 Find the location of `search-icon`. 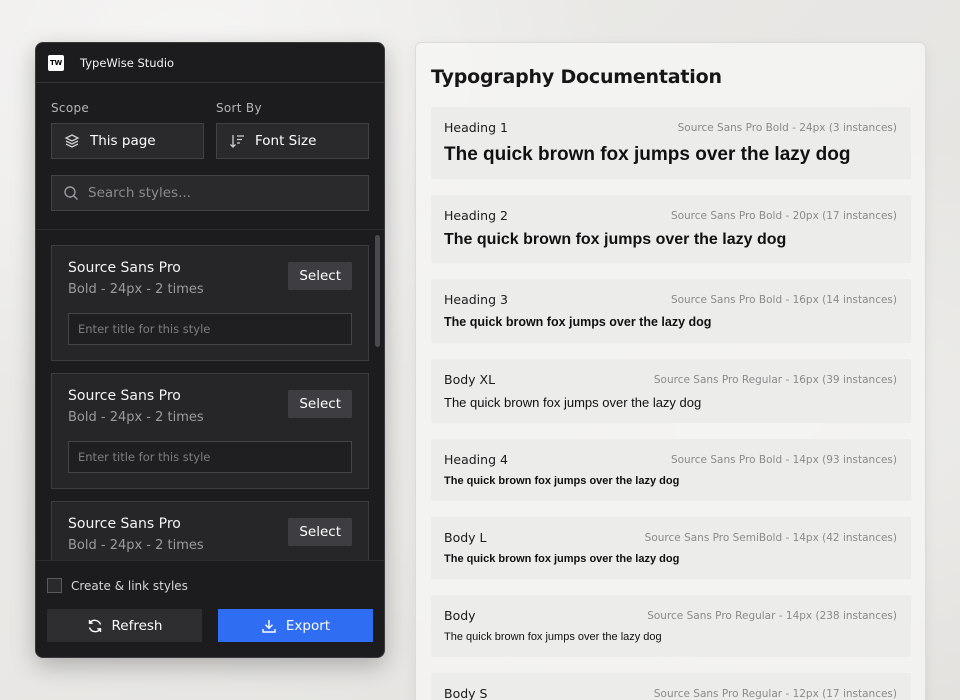

search-icon is located at coordinates (71, 193).